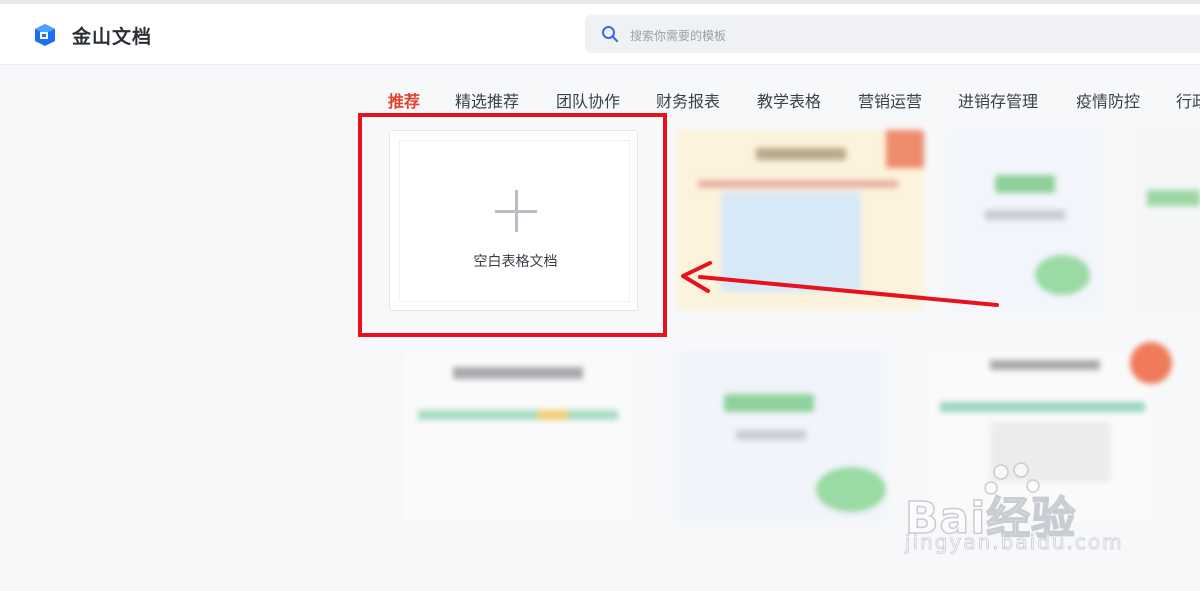  Describe the element at coordinates (588, 100) in the screenshot. I see `tab-team-collaboration: 团队协作` at that location.